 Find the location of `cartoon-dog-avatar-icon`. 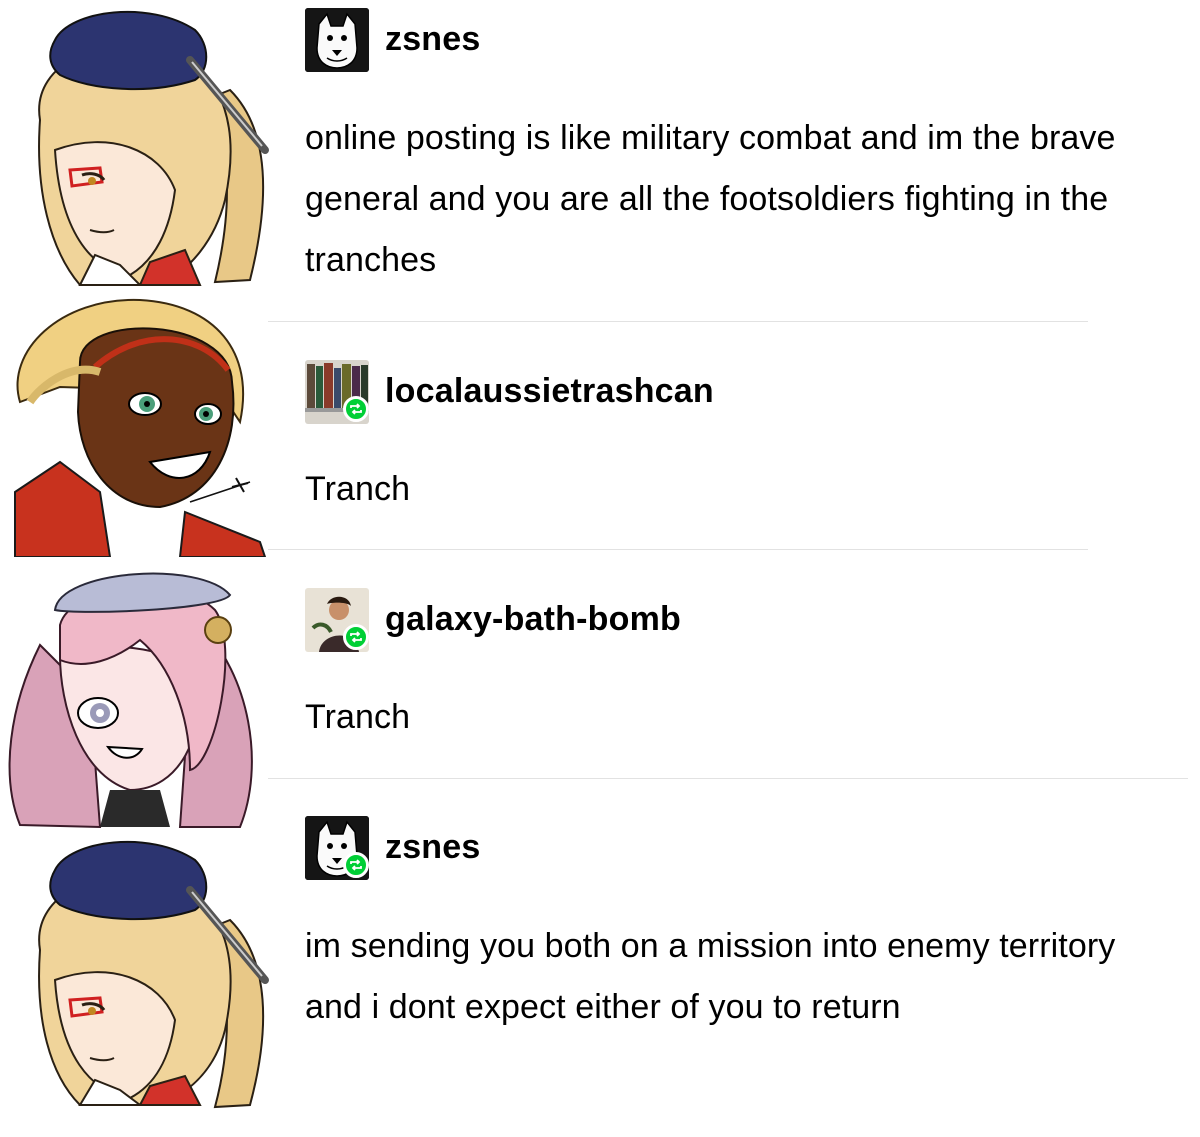

cartoon-dog-avatar-icon is located at coordinates (337, 40).